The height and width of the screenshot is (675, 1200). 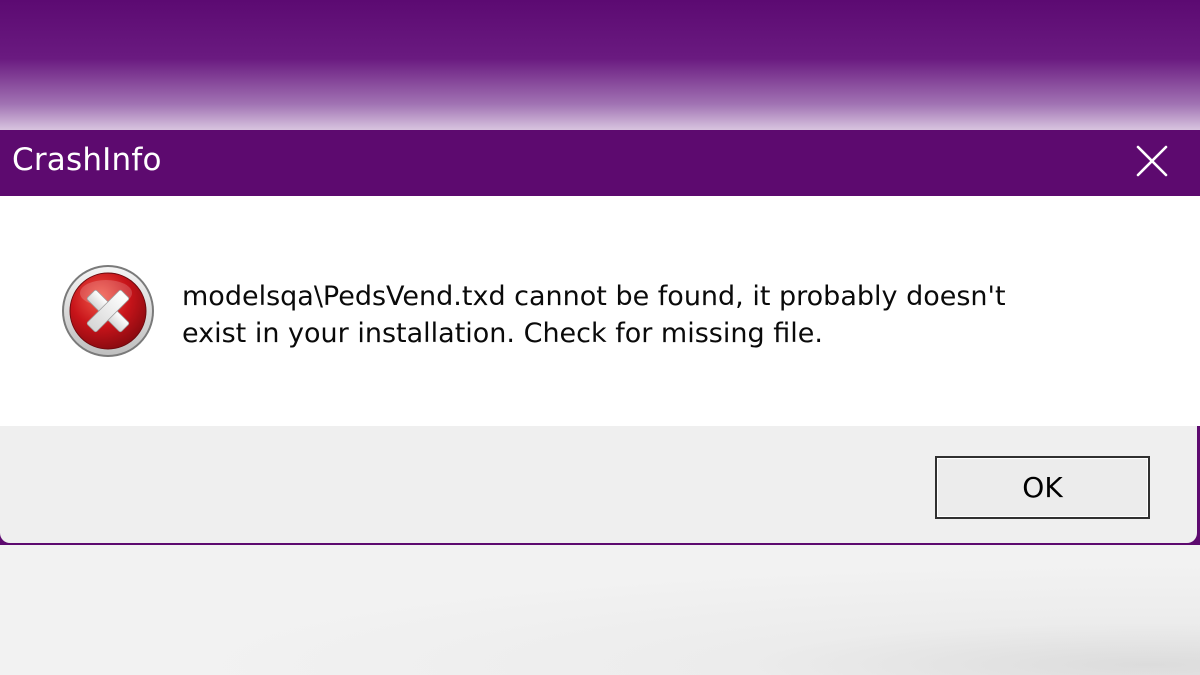 I want to click on close-button, so click(x=1152, y=161).